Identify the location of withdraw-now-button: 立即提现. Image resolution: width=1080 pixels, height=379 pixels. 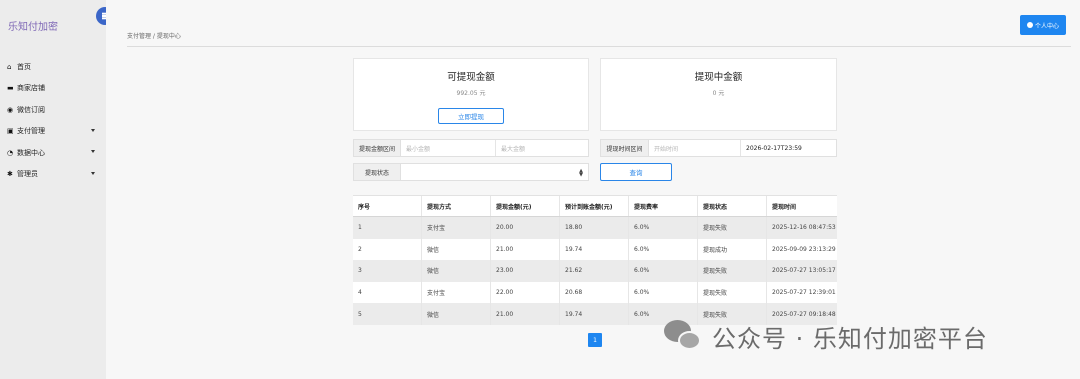
(471, 116).